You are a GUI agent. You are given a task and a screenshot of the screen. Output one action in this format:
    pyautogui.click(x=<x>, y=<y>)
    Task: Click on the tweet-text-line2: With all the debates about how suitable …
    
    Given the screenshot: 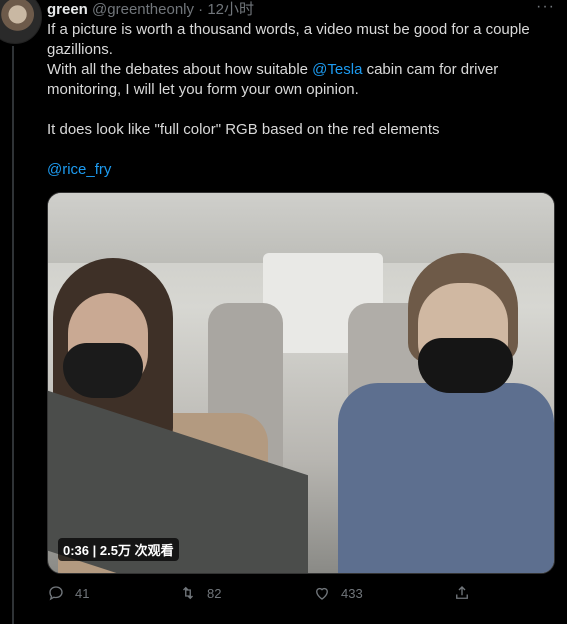 What is the action you would take?
    pyautogui.click(x=297, y=80)
    